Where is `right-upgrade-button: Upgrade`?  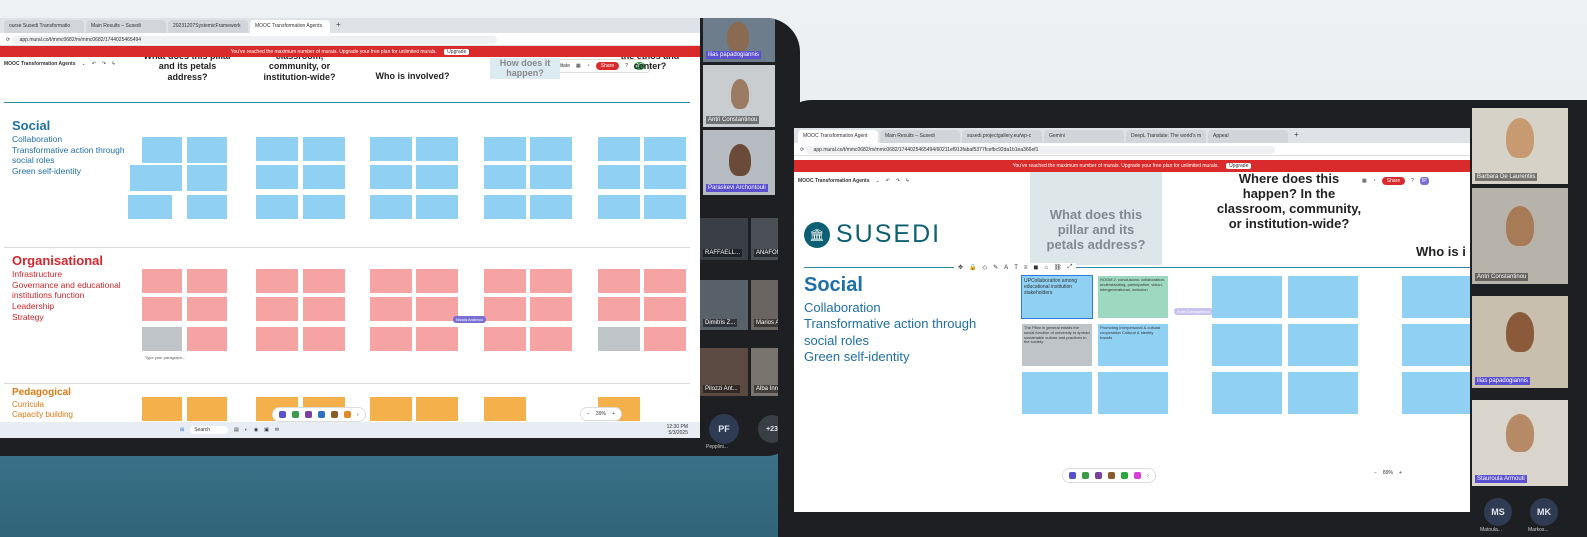 right-upgrade-button: Upgrade is located at coordinates (1239, 166).